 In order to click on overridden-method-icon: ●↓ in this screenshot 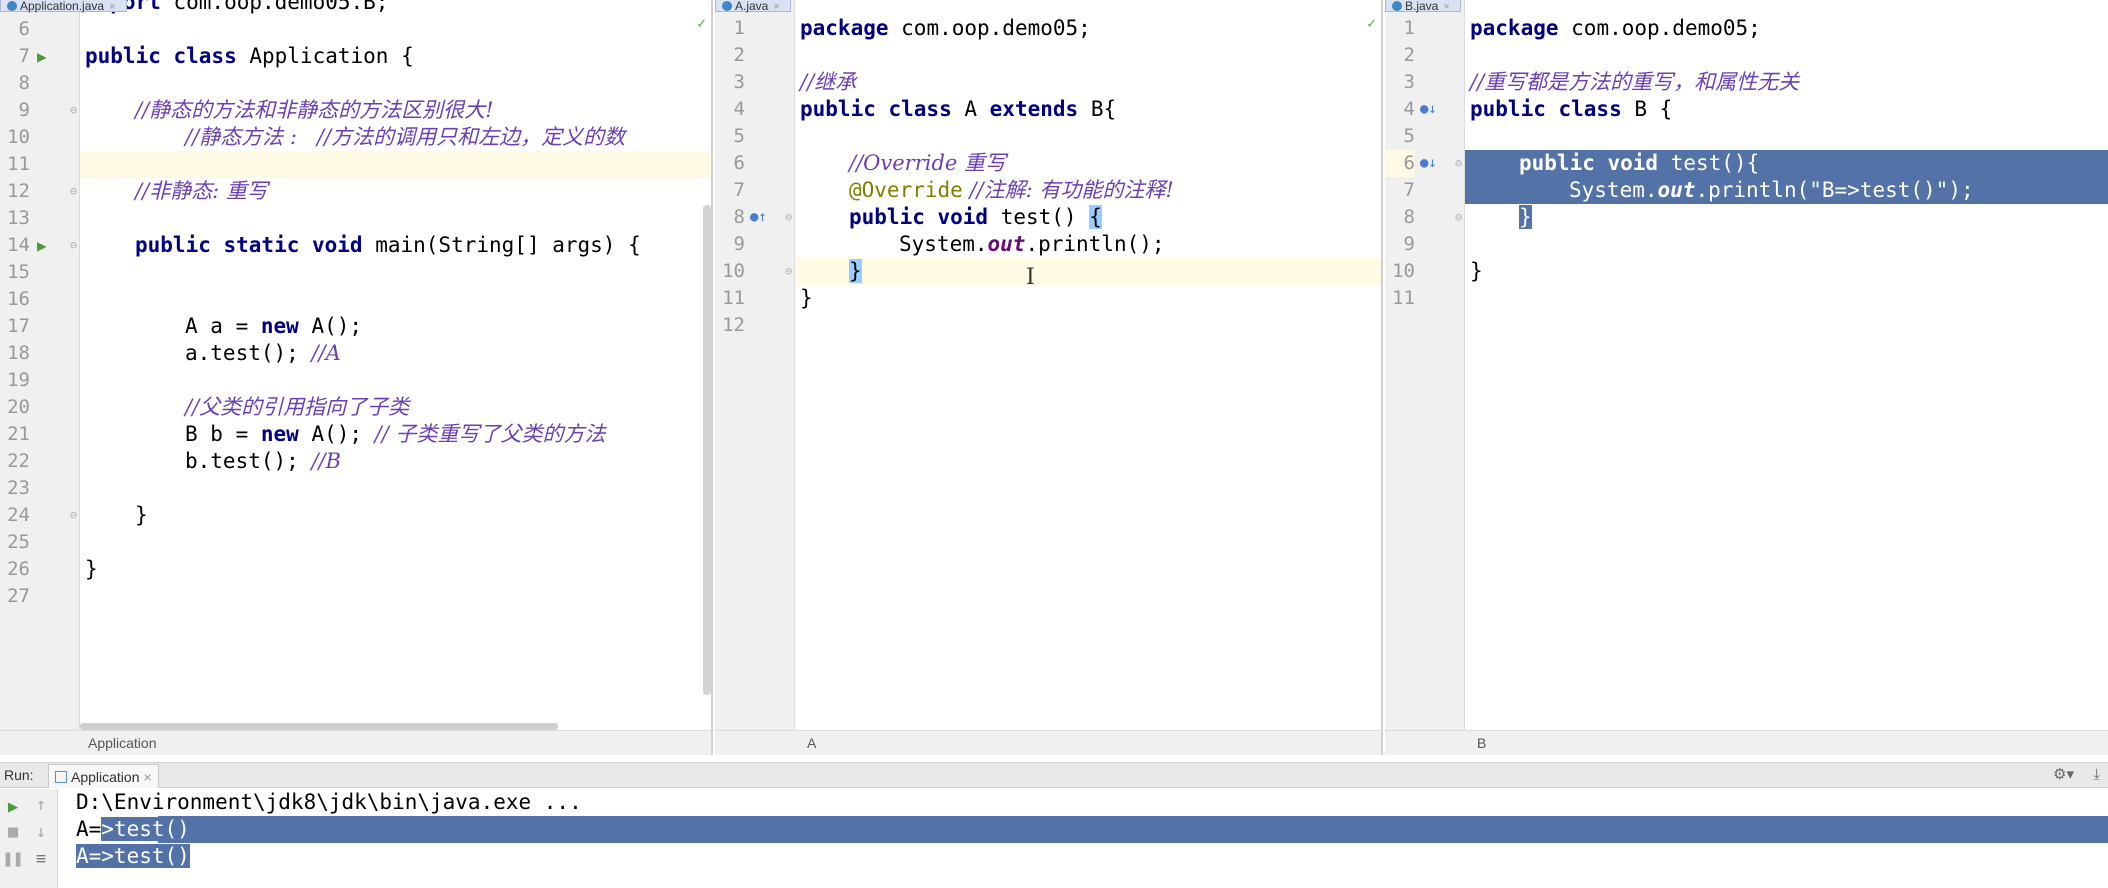, I will do `click(1428, 163)`.